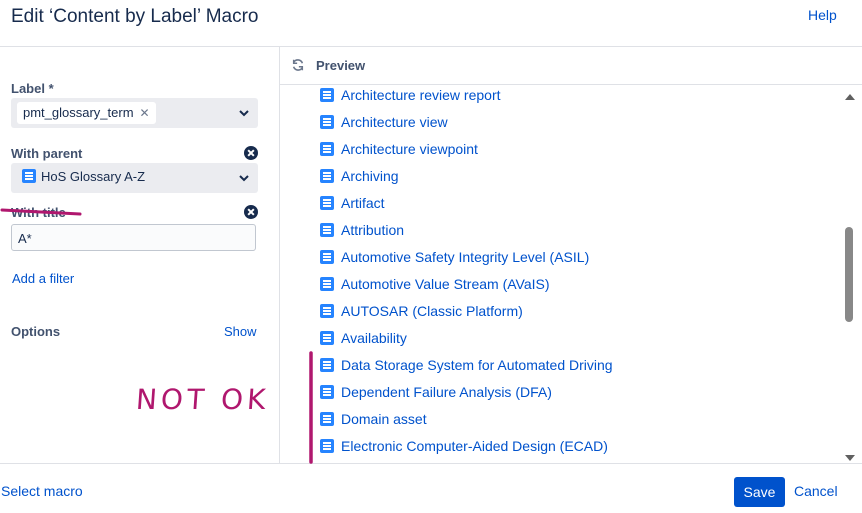 Image resolution: width=862 pixels, height=513 pixels. What do you see at coordinates (36, 331) in the screenshot?
I see `options-title: Options` at bounding box center [36, 331].